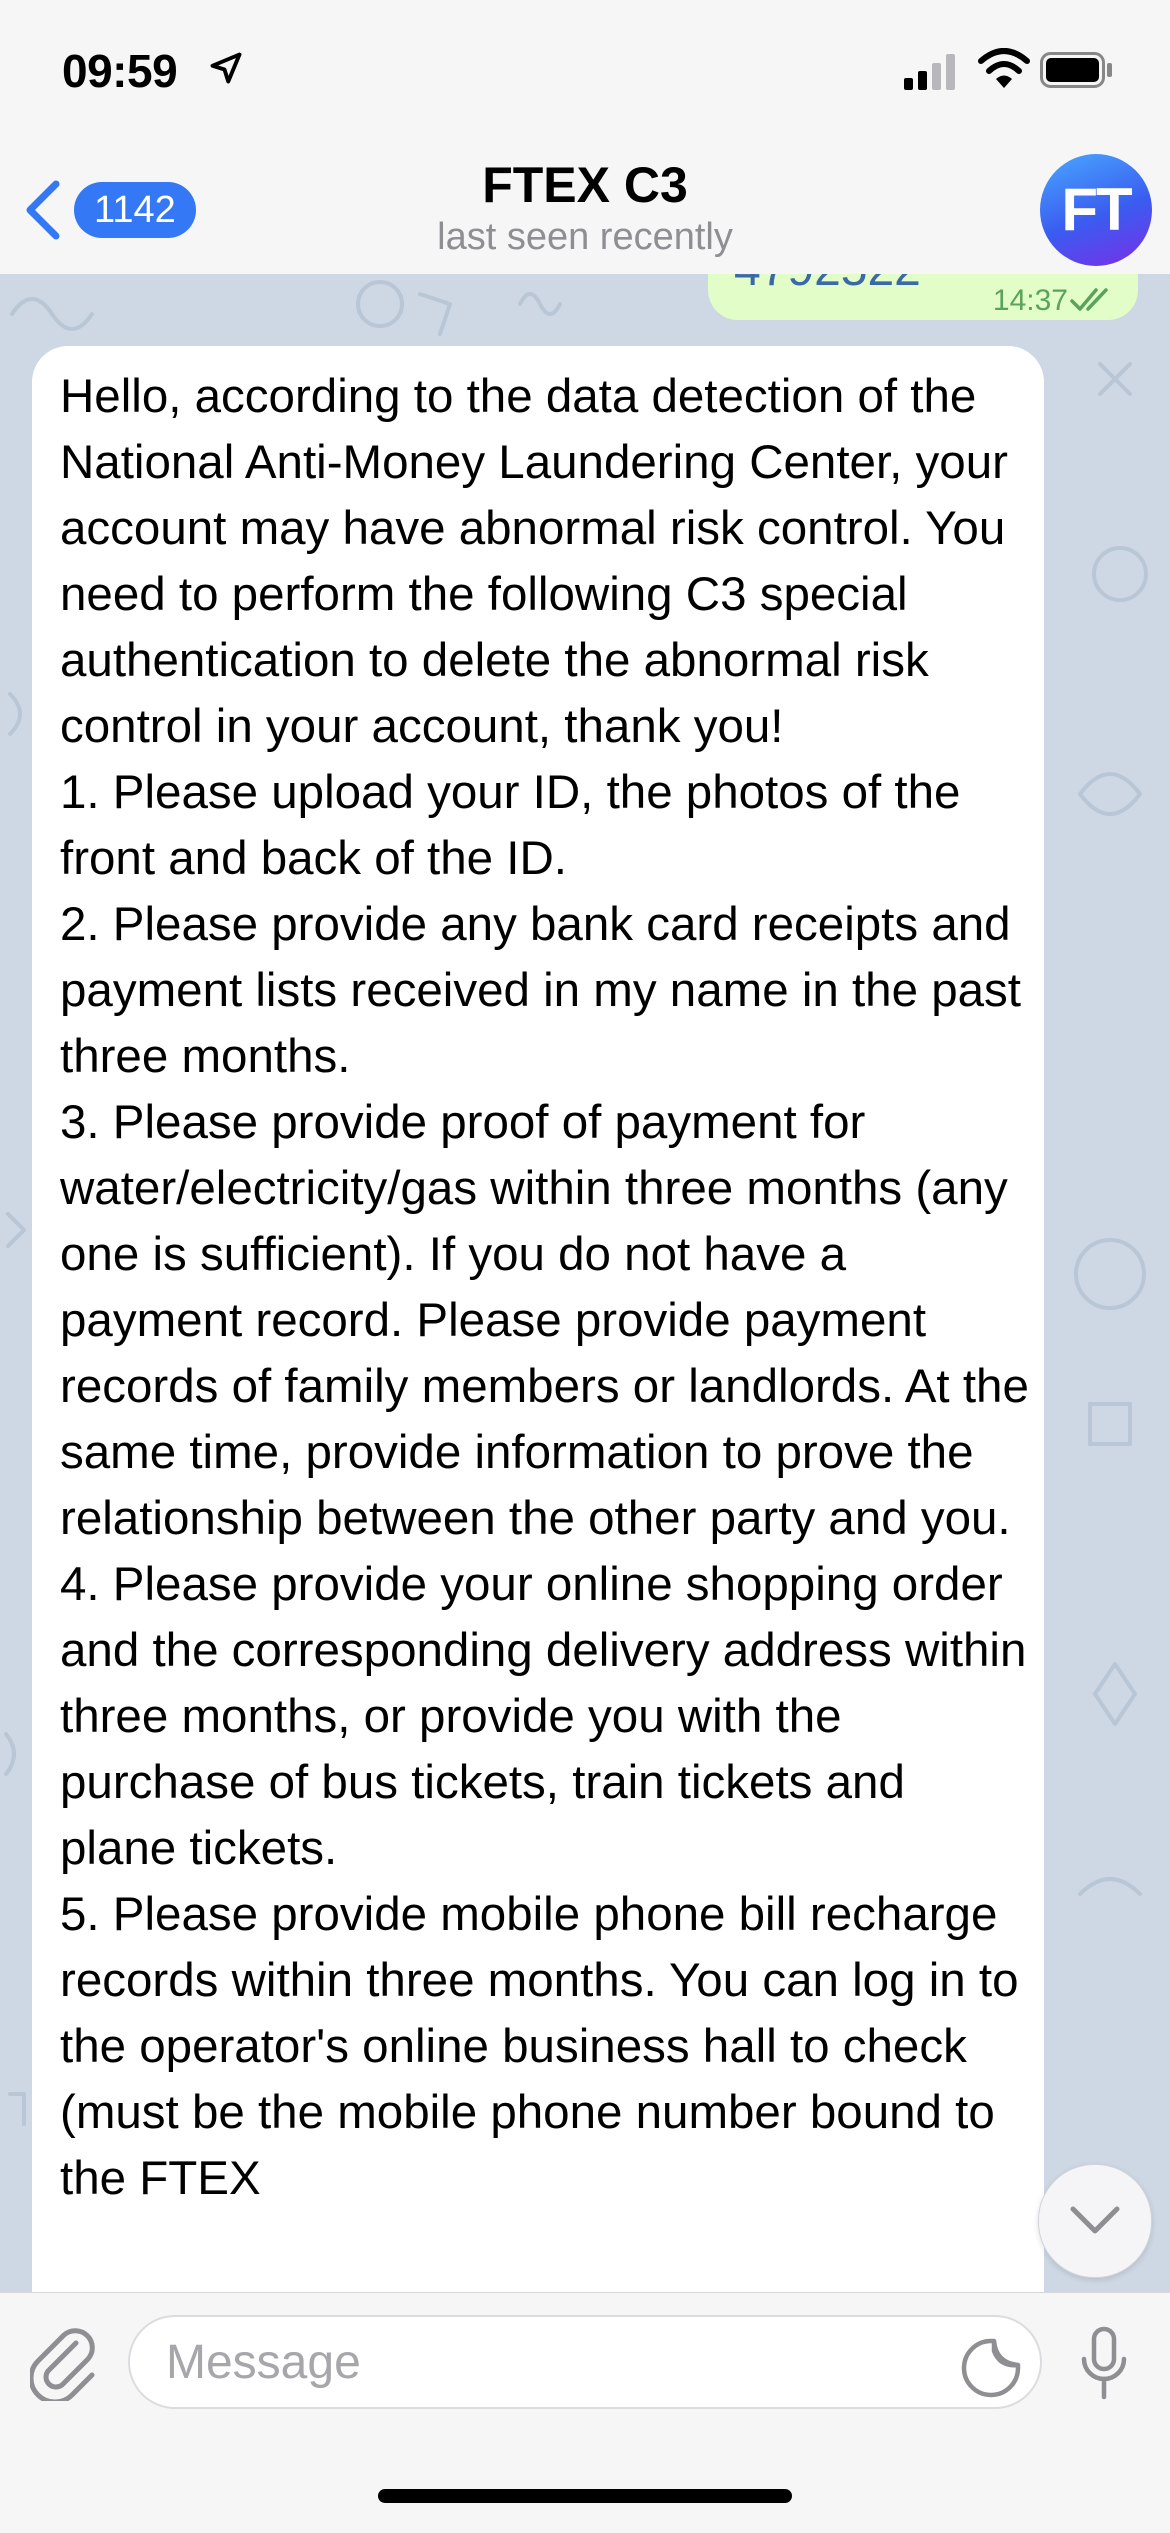 The height and width of the screenshot is (2533, 1170). I want to click on signal-bars-icon, so click(929, 72).